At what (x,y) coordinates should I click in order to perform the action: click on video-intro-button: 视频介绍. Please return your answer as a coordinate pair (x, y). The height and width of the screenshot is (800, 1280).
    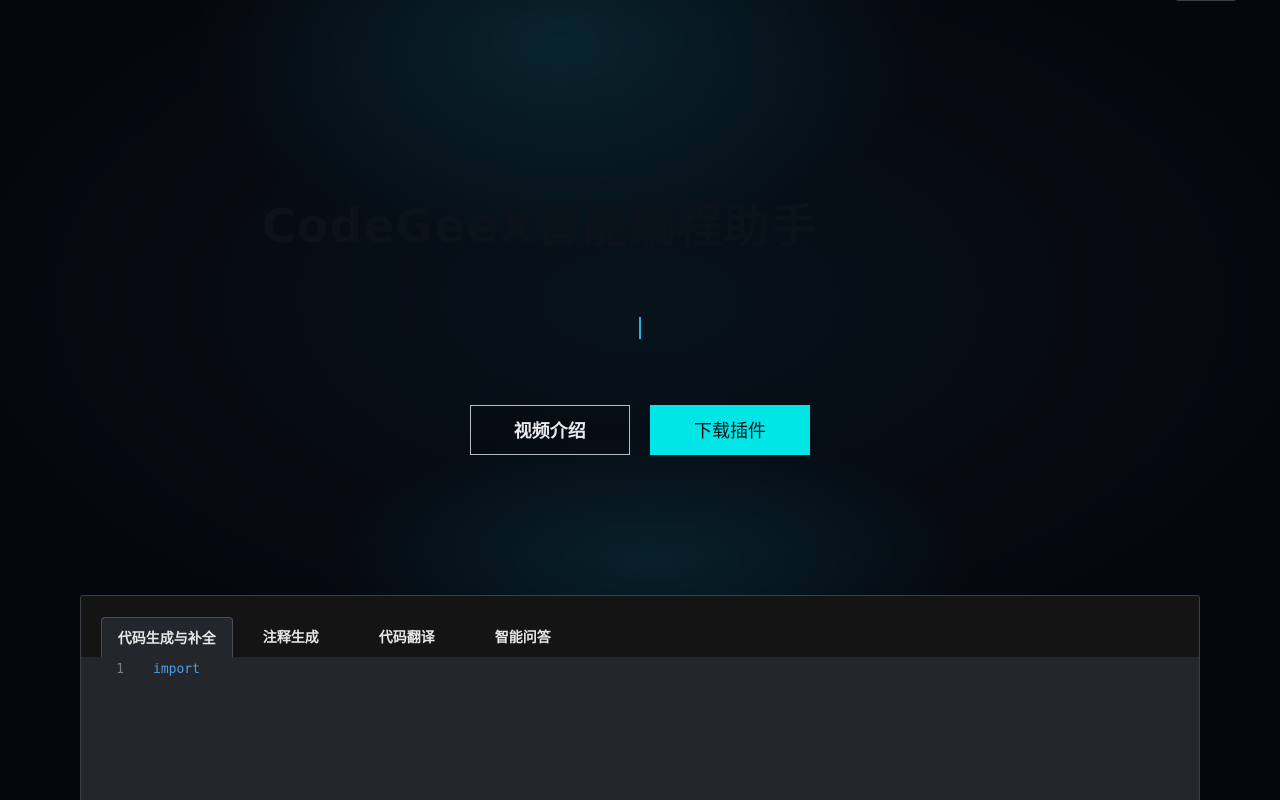
    Looking at the image, I should click on (550, 430).